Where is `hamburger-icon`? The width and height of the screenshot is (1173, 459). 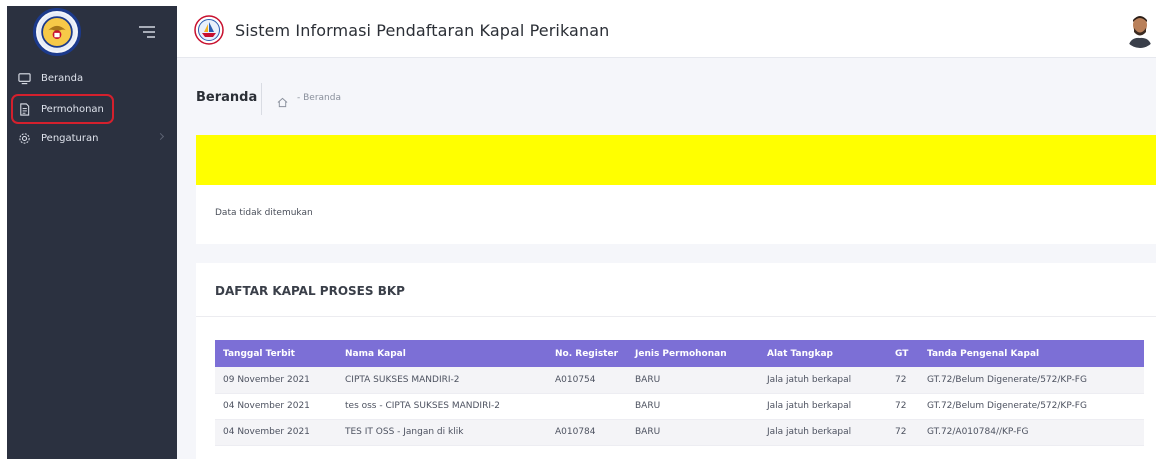 hamburger-icon is located at coordinates (147, 33).